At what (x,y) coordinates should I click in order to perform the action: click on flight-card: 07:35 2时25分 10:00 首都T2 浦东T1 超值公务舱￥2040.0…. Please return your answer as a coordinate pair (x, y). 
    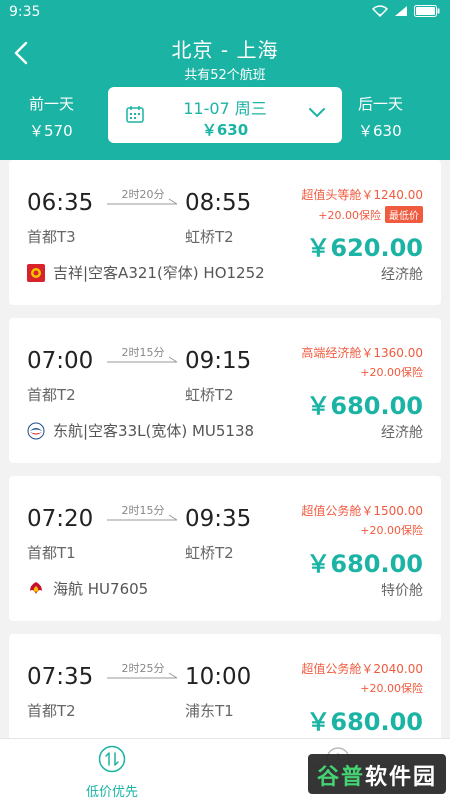
    Looking at the image, I should click on (225, 686).